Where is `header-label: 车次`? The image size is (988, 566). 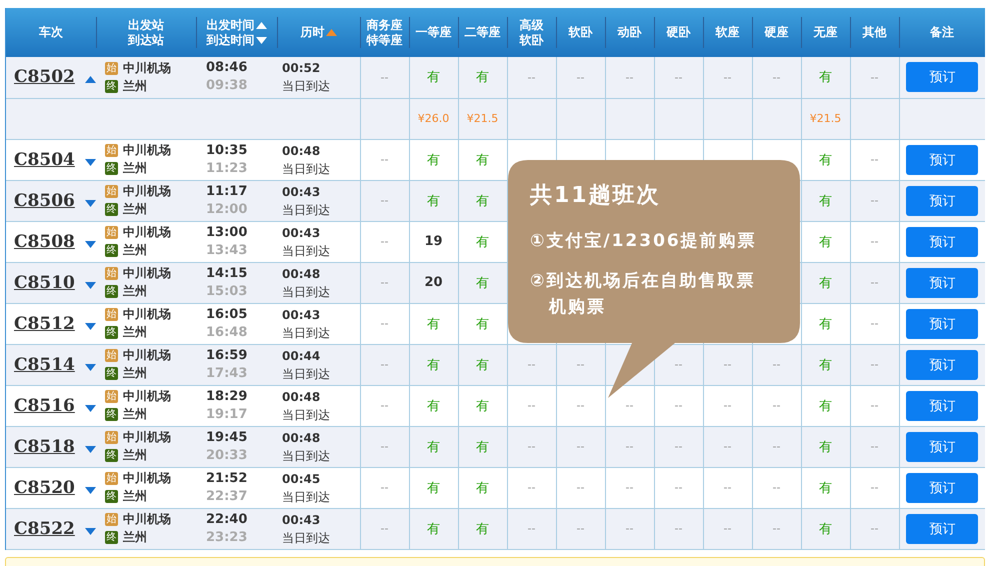
header-label: 车次 is located at coordinates (51, 32).